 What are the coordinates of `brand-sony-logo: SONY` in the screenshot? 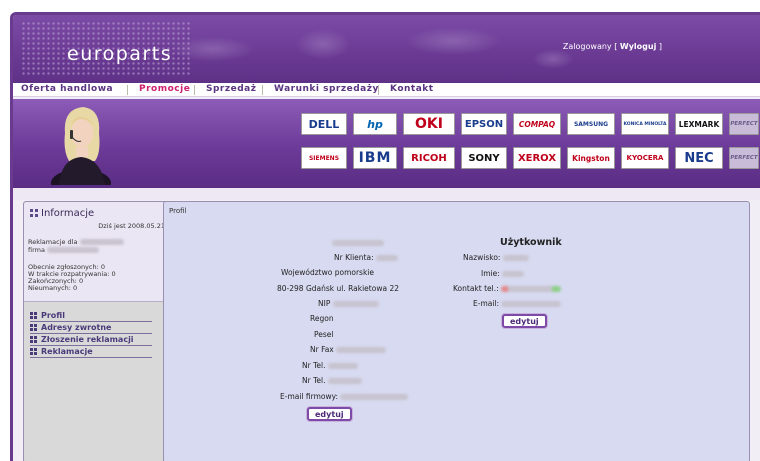 It's located at (484, 158).